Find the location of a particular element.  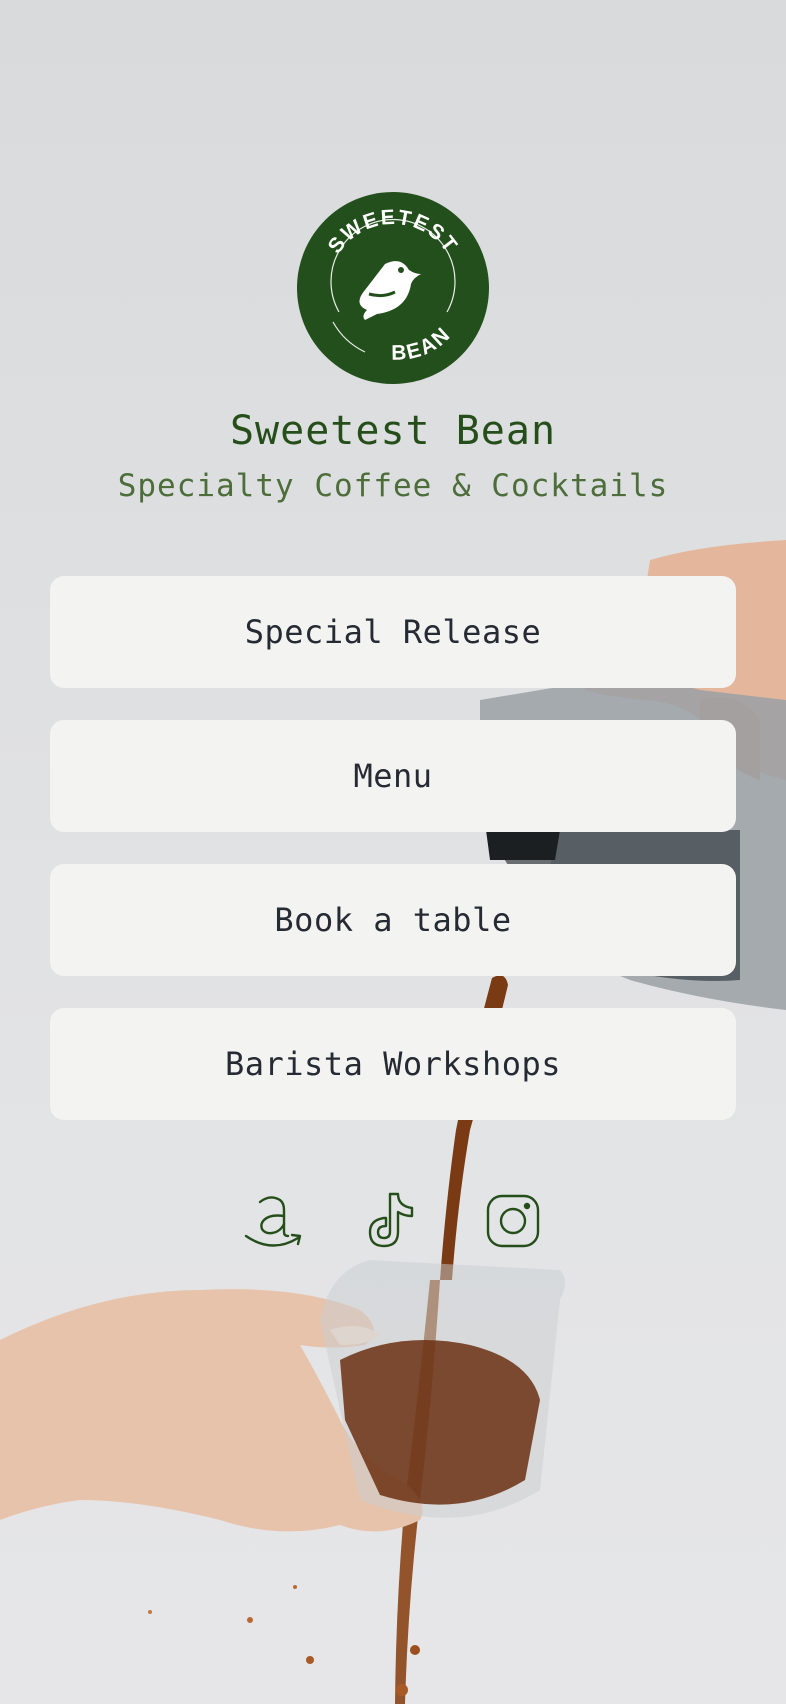

instagram-icon is located at coordinates (513, 1221).